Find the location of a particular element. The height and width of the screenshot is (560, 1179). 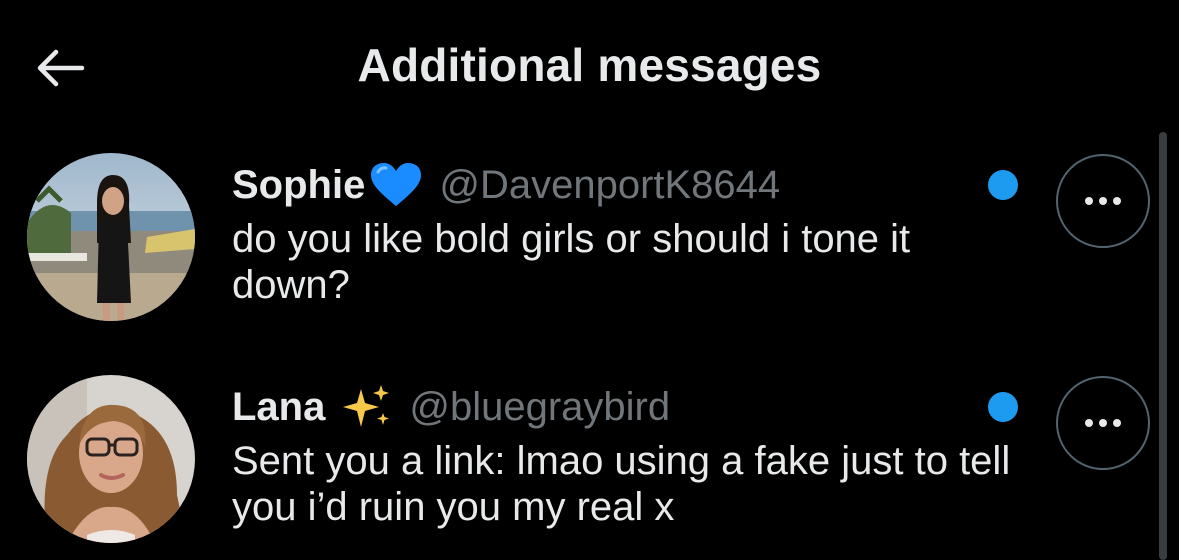

scrollbar is located at coordinates (1163, 346).